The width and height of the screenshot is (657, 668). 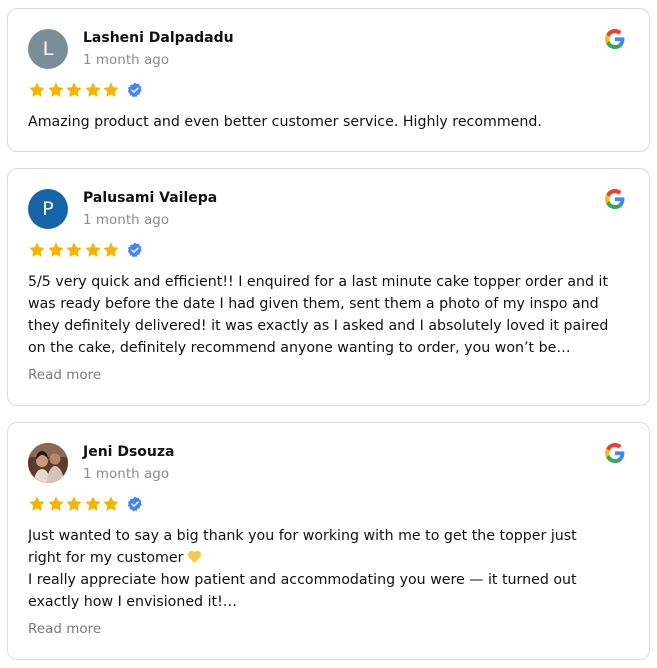 I want to click on review-text-segment: right for my customer, so click(x=106, y=558).